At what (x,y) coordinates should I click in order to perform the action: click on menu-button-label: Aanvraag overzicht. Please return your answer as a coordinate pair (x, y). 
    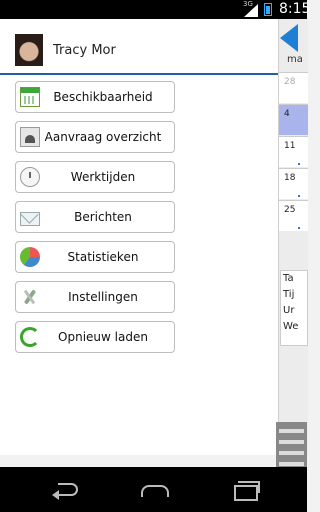
    Looking at the image, I should click on (103, 137).